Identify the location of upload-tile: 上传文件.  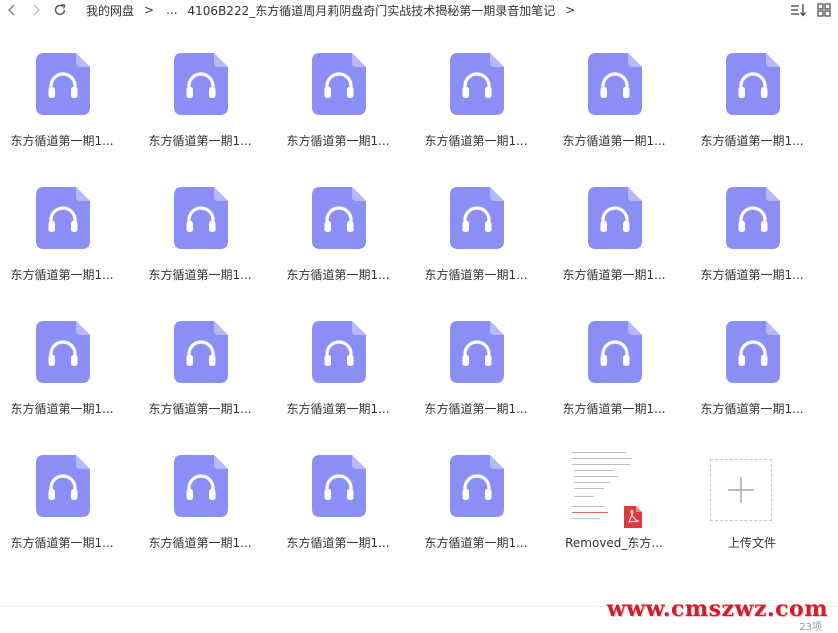
(759, 502).